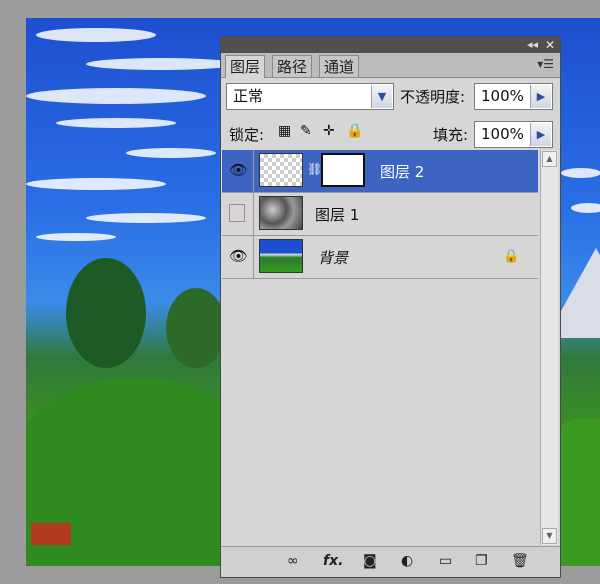 The width and height of the screenshot is (600, 584). What do you see at coordinates (390, 45) in the screenshot?
I see `panel-titlebar: ◂◂ ✕` at bounding box center [390, 45].